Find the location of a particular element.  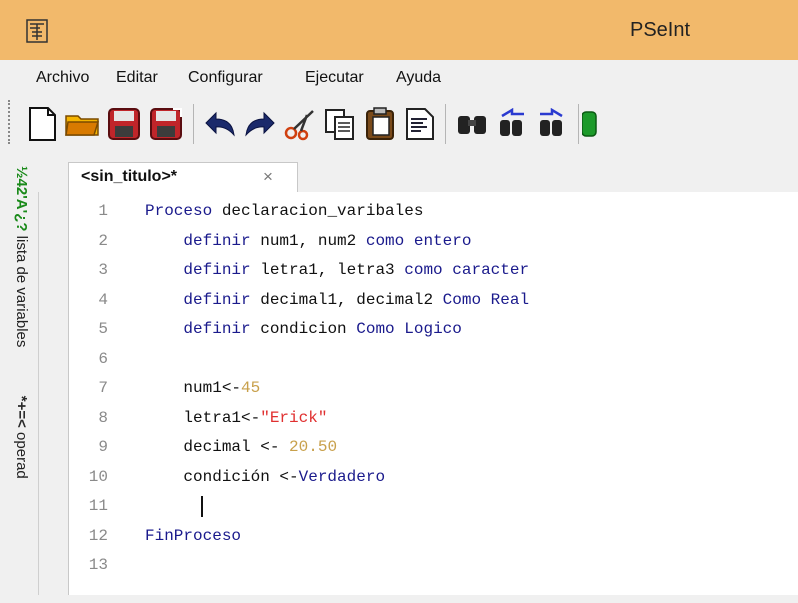

line-number: 5 is located at coordinates (103, 329).